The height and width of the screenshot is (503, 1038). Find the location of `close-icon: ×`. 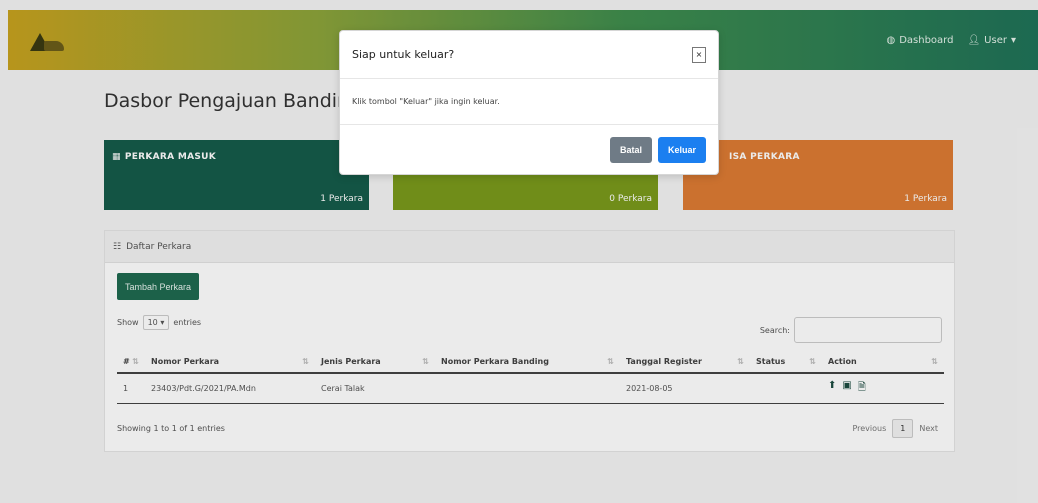

close-icon: × is located at coordinates (699, 54).